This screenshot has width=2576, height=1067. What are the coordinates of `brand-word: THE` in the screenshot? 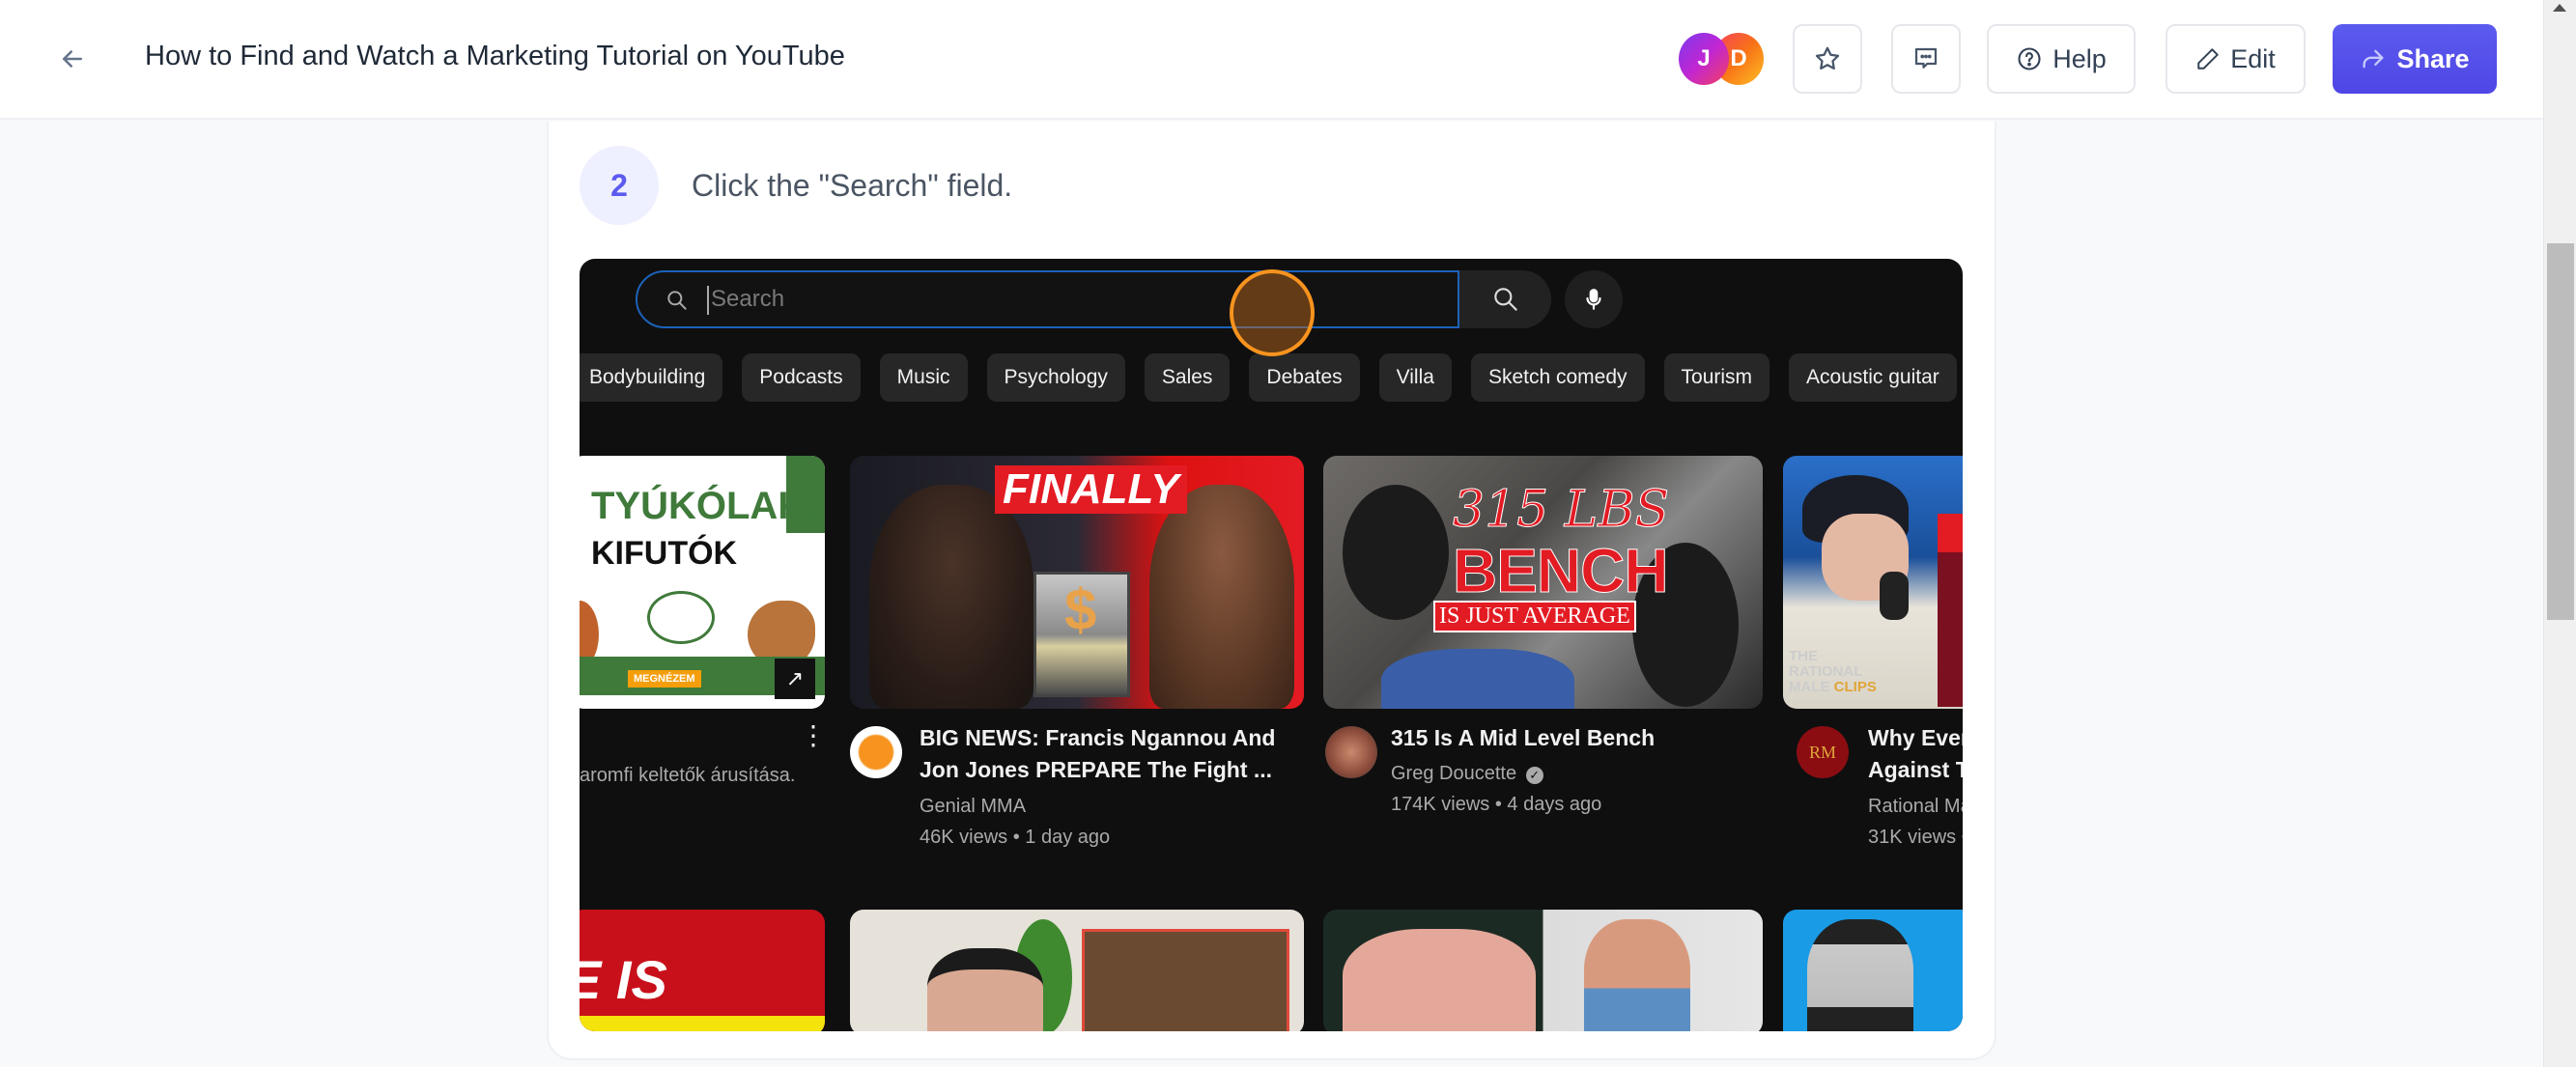 It's located at (1803, 656).